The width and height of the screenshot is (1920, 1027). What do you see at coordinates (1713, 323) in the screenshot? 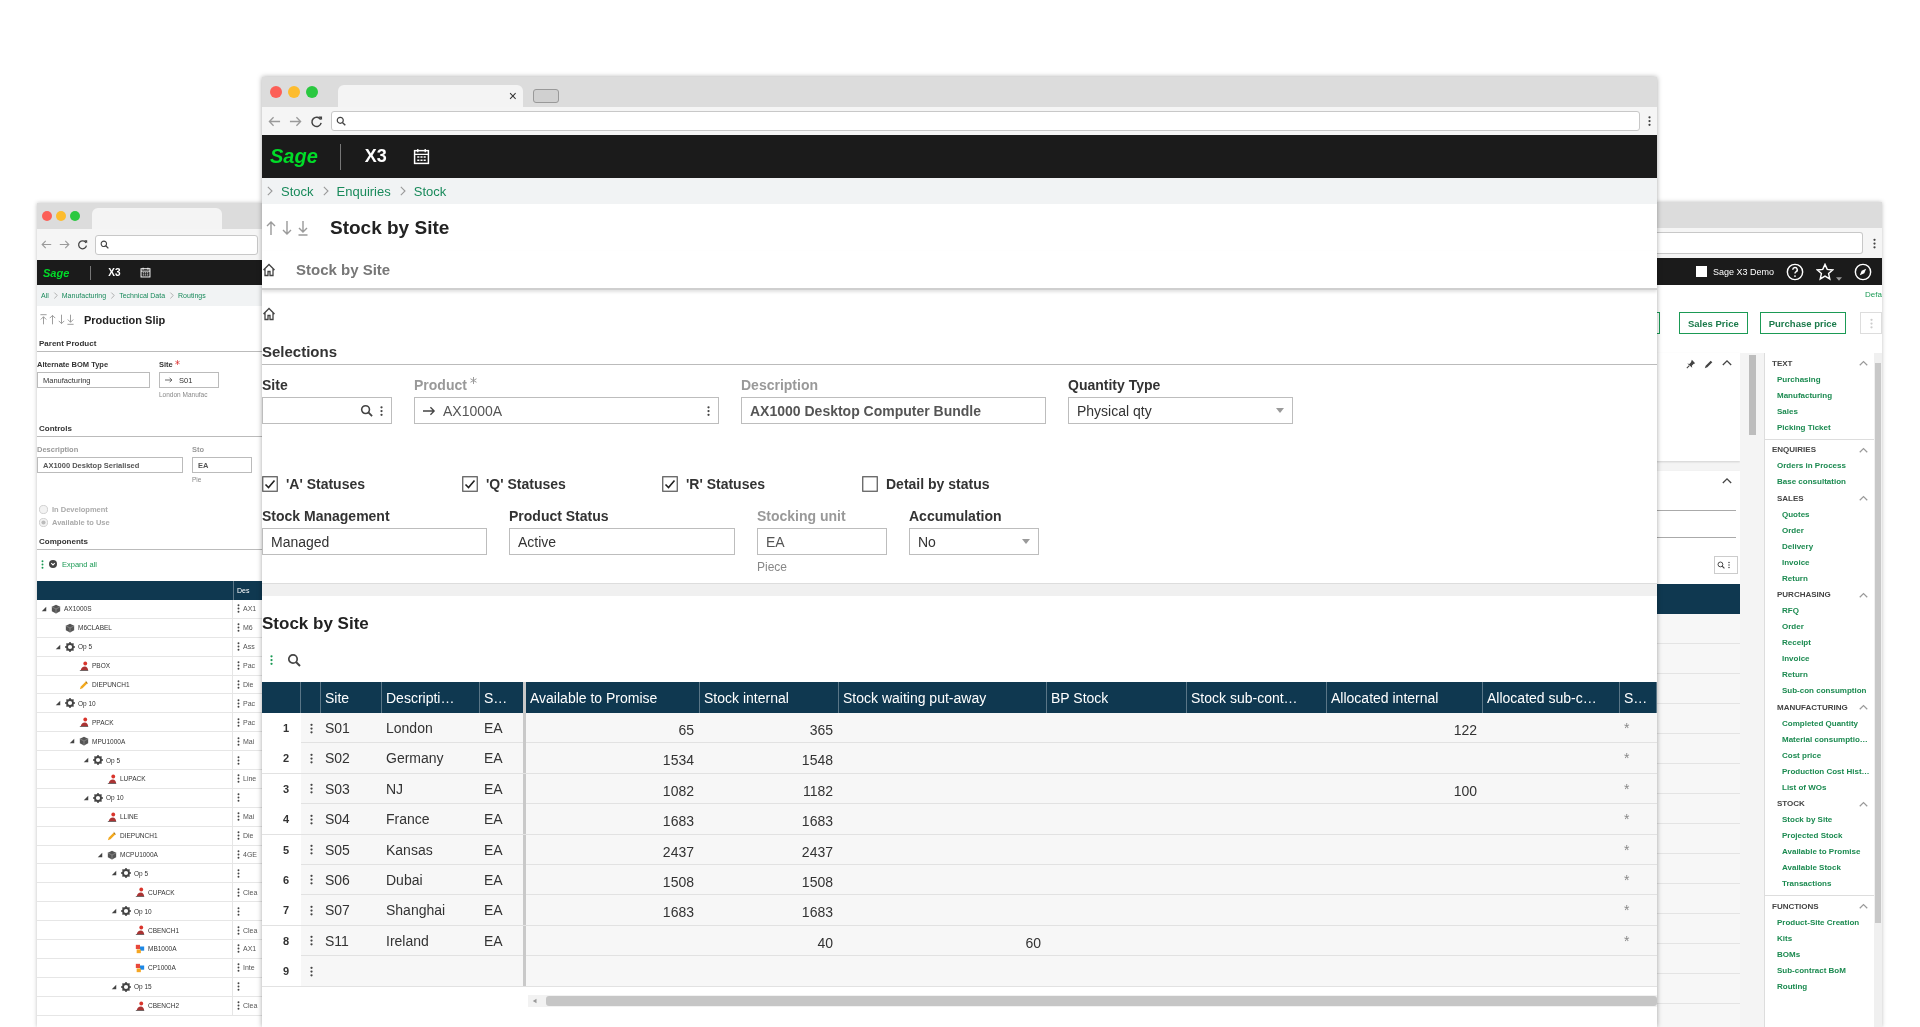
I see `action-button: Sales Price` at bounding box center [1713, 323].